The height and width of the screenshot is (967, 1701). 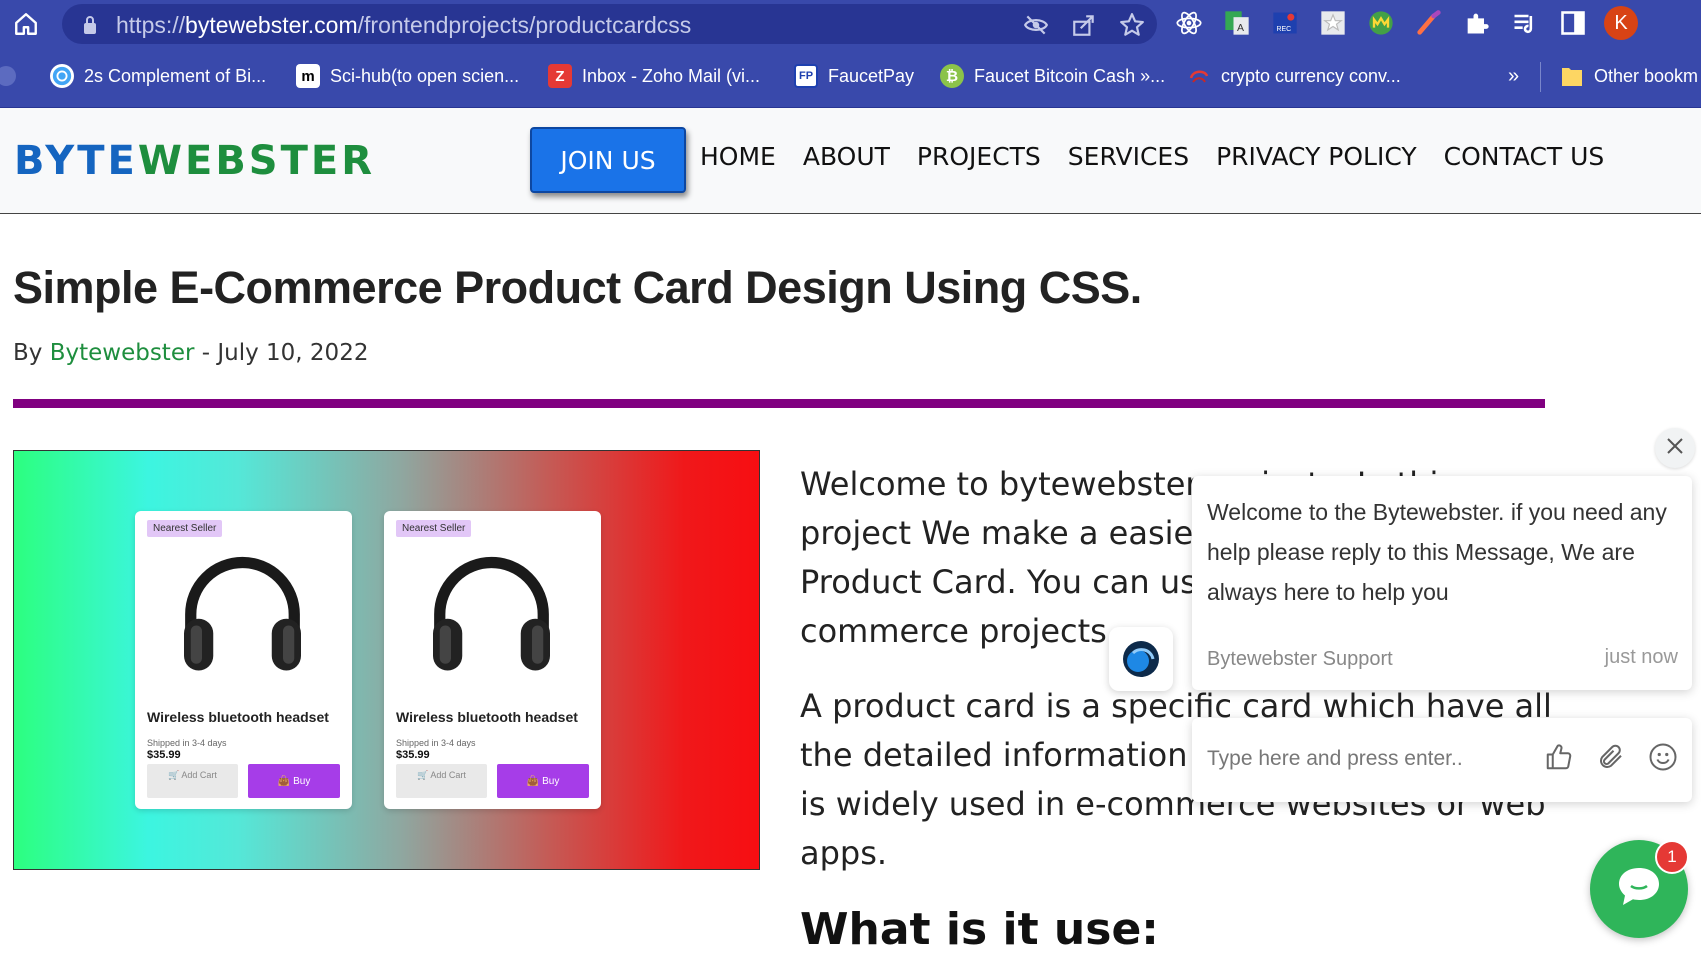 I want to click on eye-off-icon, so click(x=1036, y=27).